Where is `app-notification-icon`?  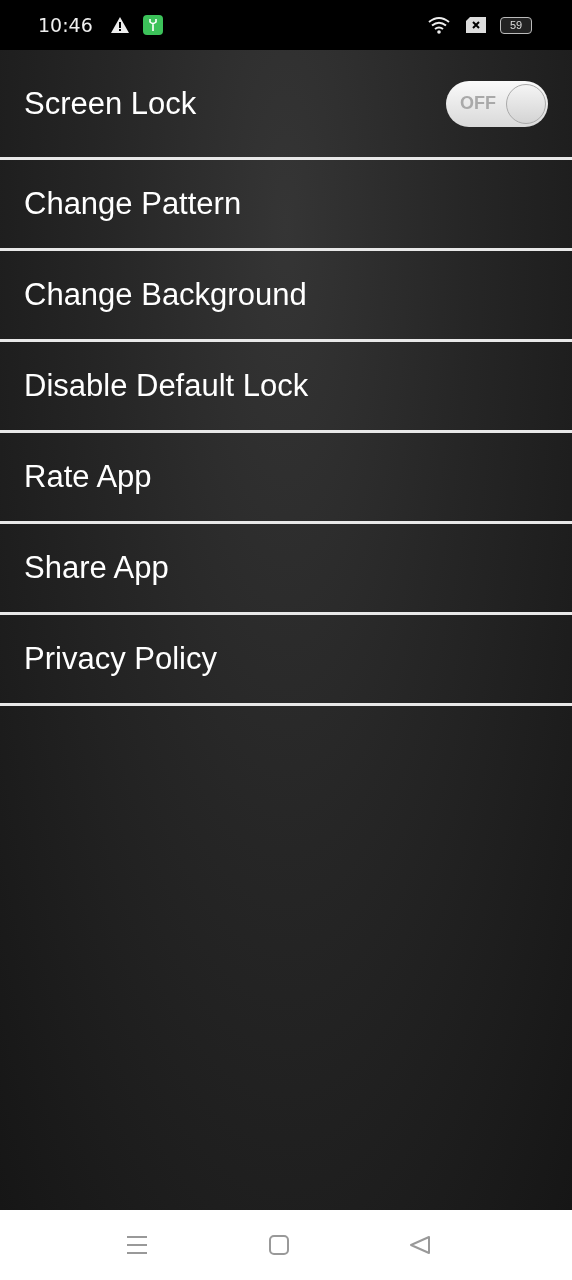
app-notification-icon is located at coordinates (152, 25).